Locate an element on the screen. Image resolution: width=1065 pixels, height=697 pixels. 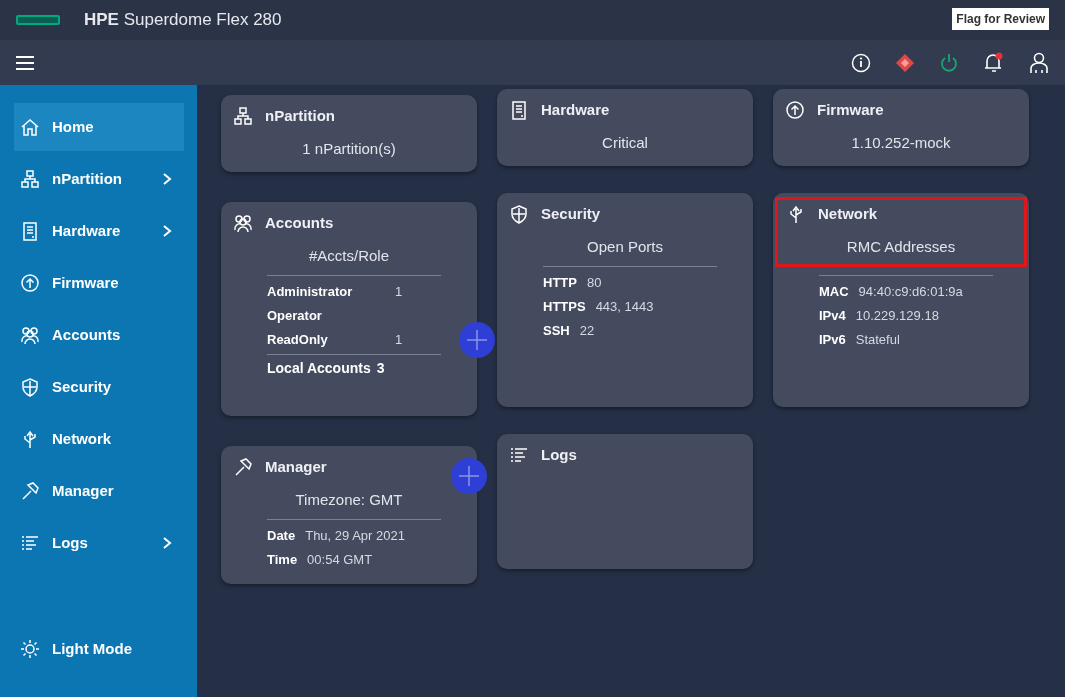
row-value: 443, 1443 is located at coordinates (624, 307).